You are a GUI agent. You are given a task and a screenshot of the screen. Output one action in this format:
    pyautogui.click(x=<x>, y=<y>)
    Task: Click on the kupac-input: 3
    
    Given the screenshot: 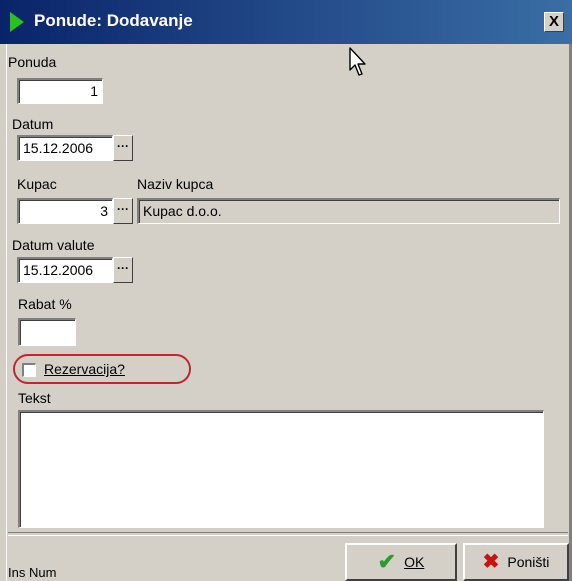 What is the action you would take?
    pyautogui.click(x=65, y=211)
    